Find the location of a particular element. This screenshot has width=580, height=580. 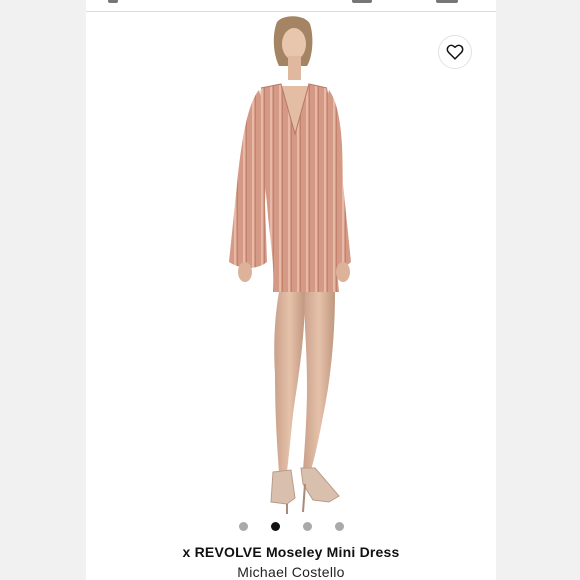

heart-icon is located at coordinates (455, 52).